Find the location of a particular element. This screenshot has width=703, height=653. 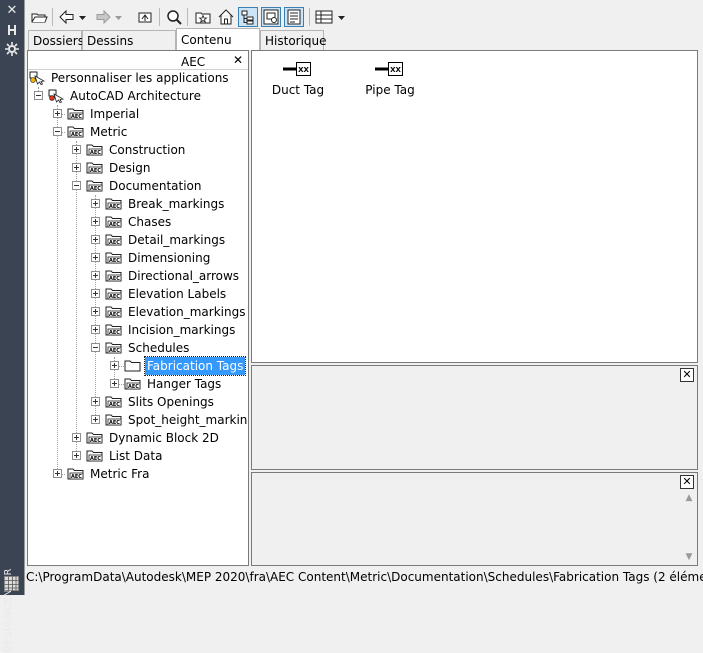

tree-item-schedules: AEC Schedules is located at coordinates (138, 348).